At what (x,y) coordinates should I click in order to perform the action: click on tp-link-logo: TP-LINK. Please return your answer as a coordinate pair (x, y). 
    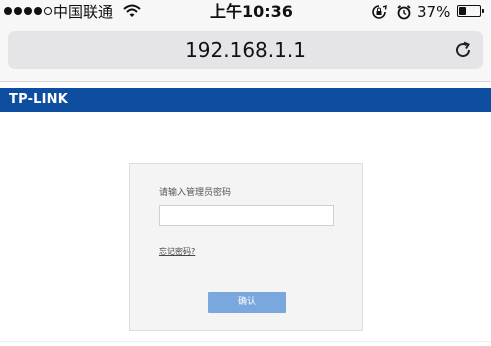
    Looking at the image, I should click on (39, 99).